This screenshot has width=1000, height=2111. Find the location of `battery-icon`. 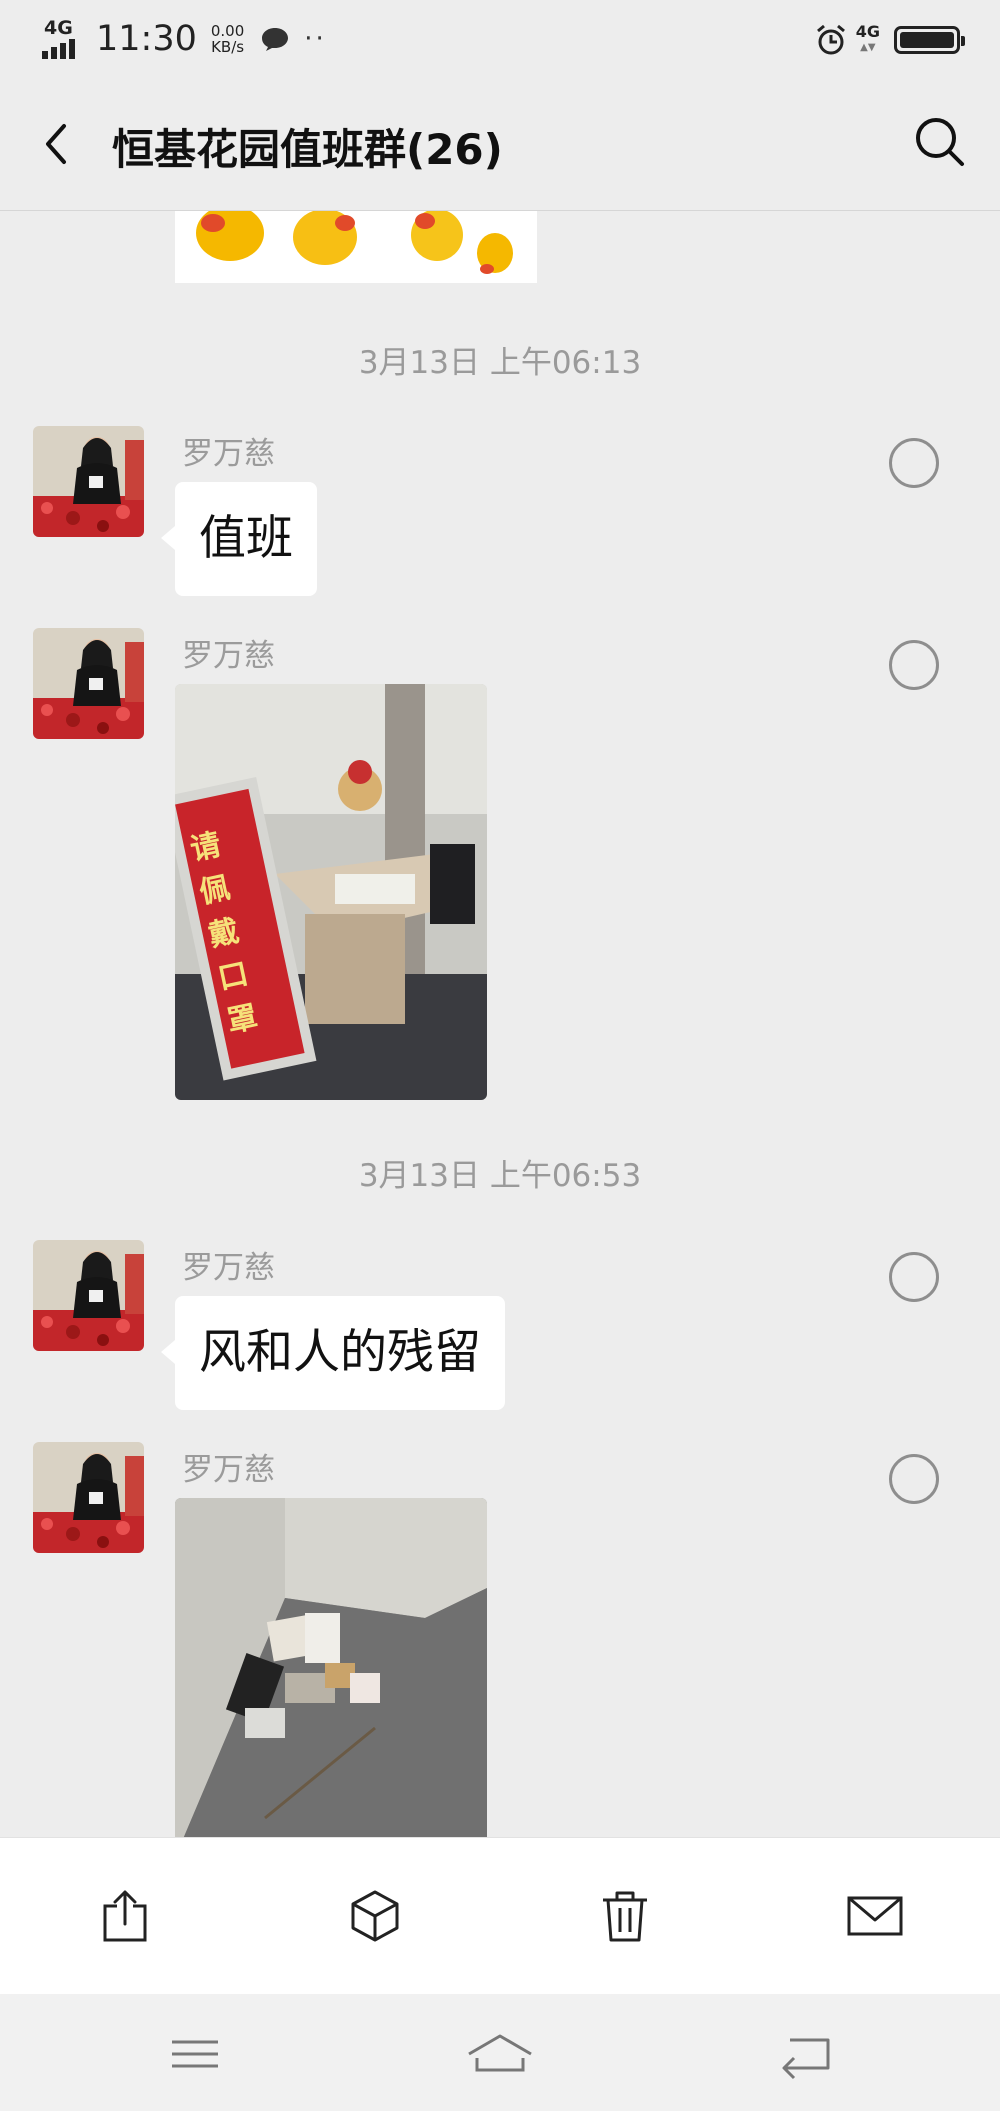

battery-icon is located at coordinates (929, 40).